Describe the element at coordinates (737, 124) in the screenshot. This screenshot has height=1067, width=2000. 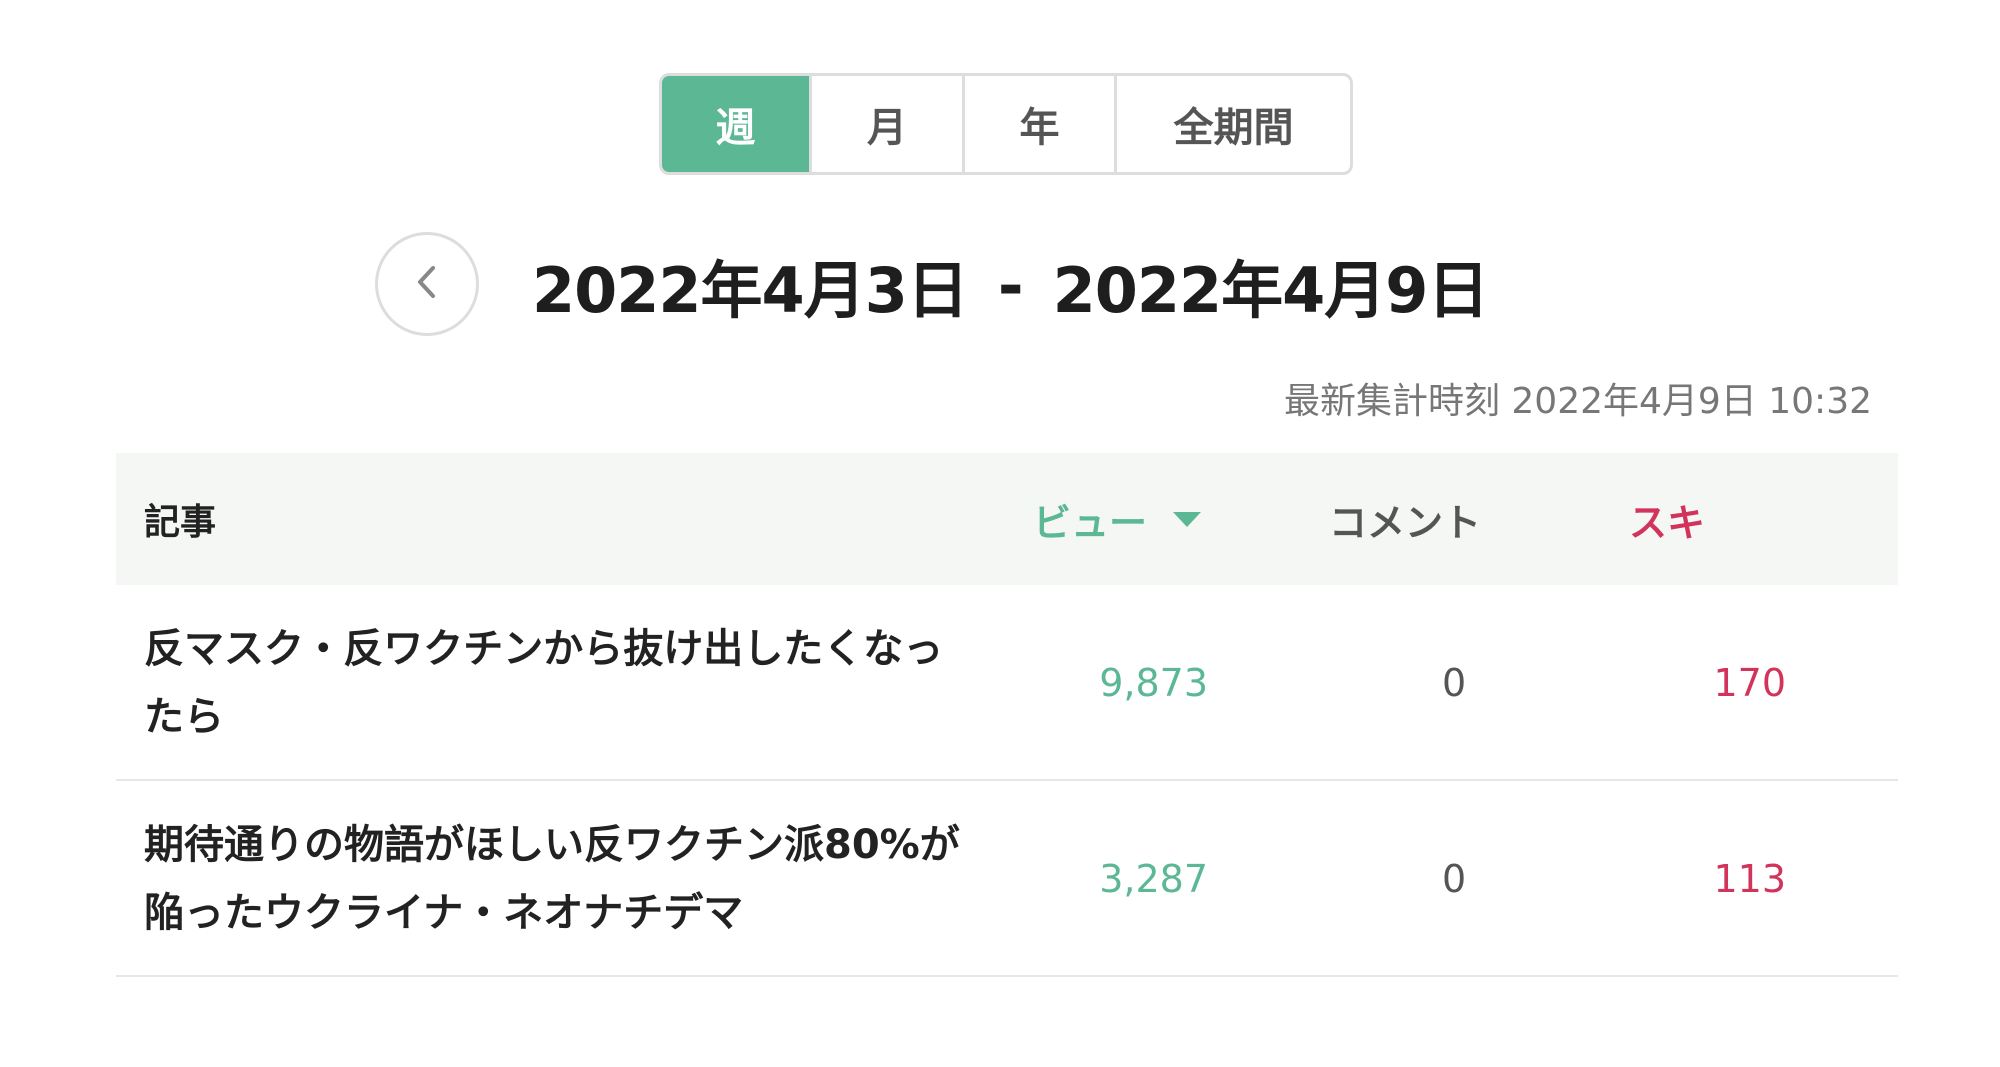
I see `tab-week: 週` at that location.